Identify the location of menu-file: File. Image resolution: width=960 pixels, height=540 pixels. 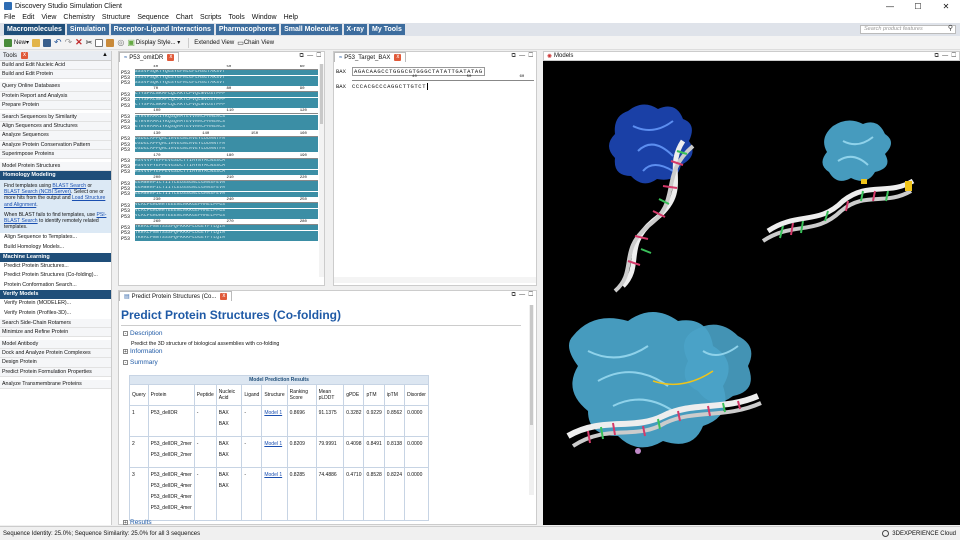
(9, 17).